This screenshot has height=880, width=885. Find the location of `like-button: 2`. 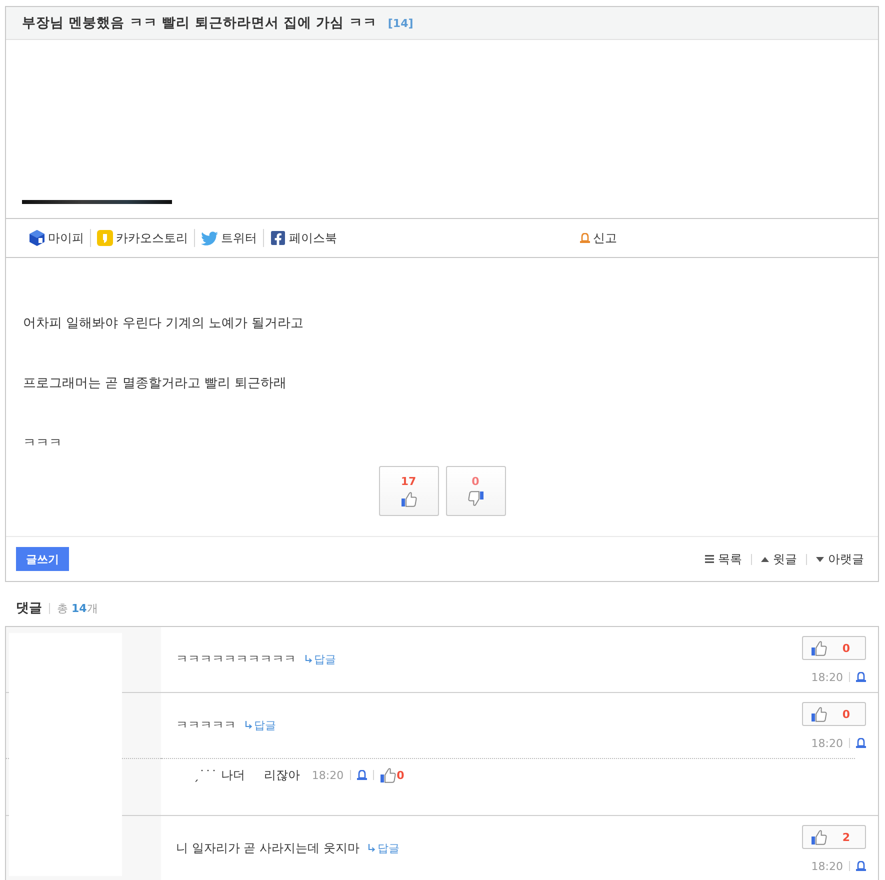

like-button: 2 is located at coordinates (834, 837).